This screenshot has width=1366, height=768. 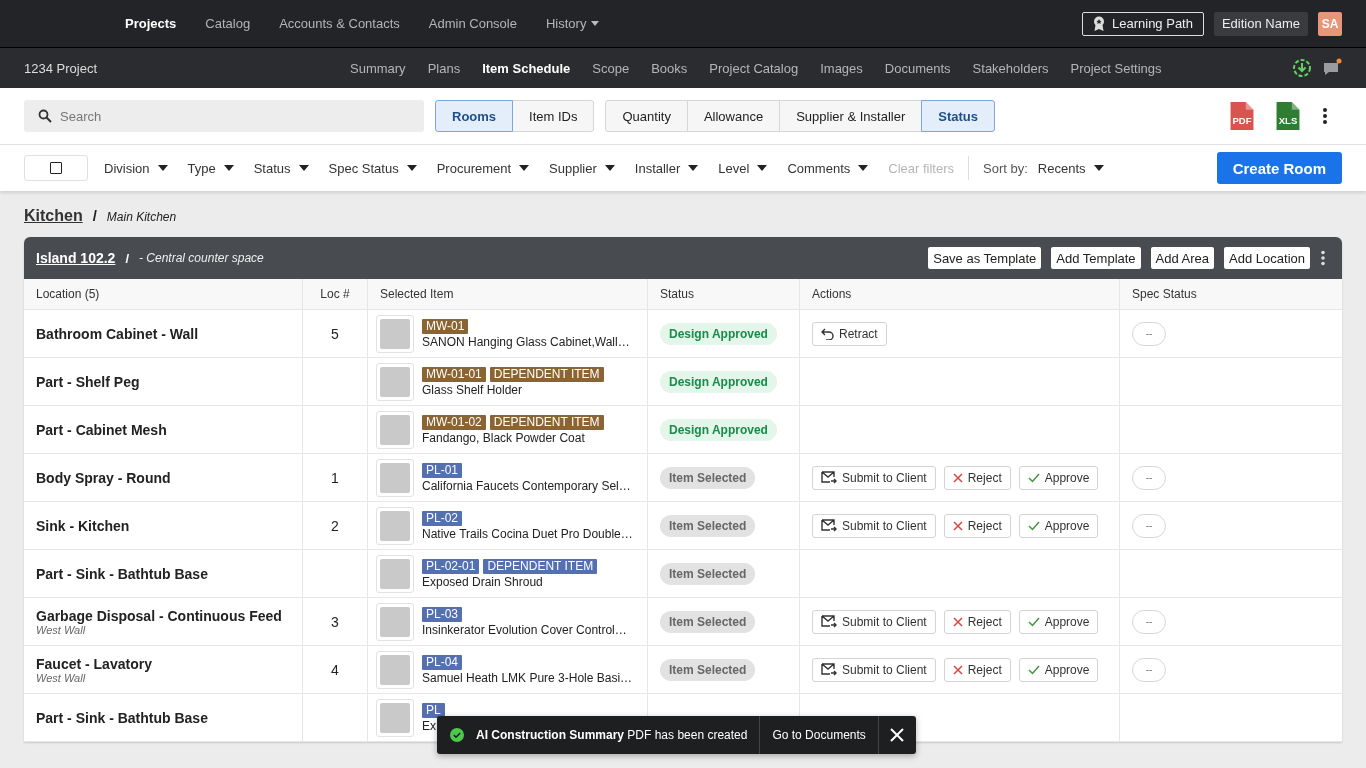 I want to click on file-export-icon: XLS, so click(x=1288, y=116).